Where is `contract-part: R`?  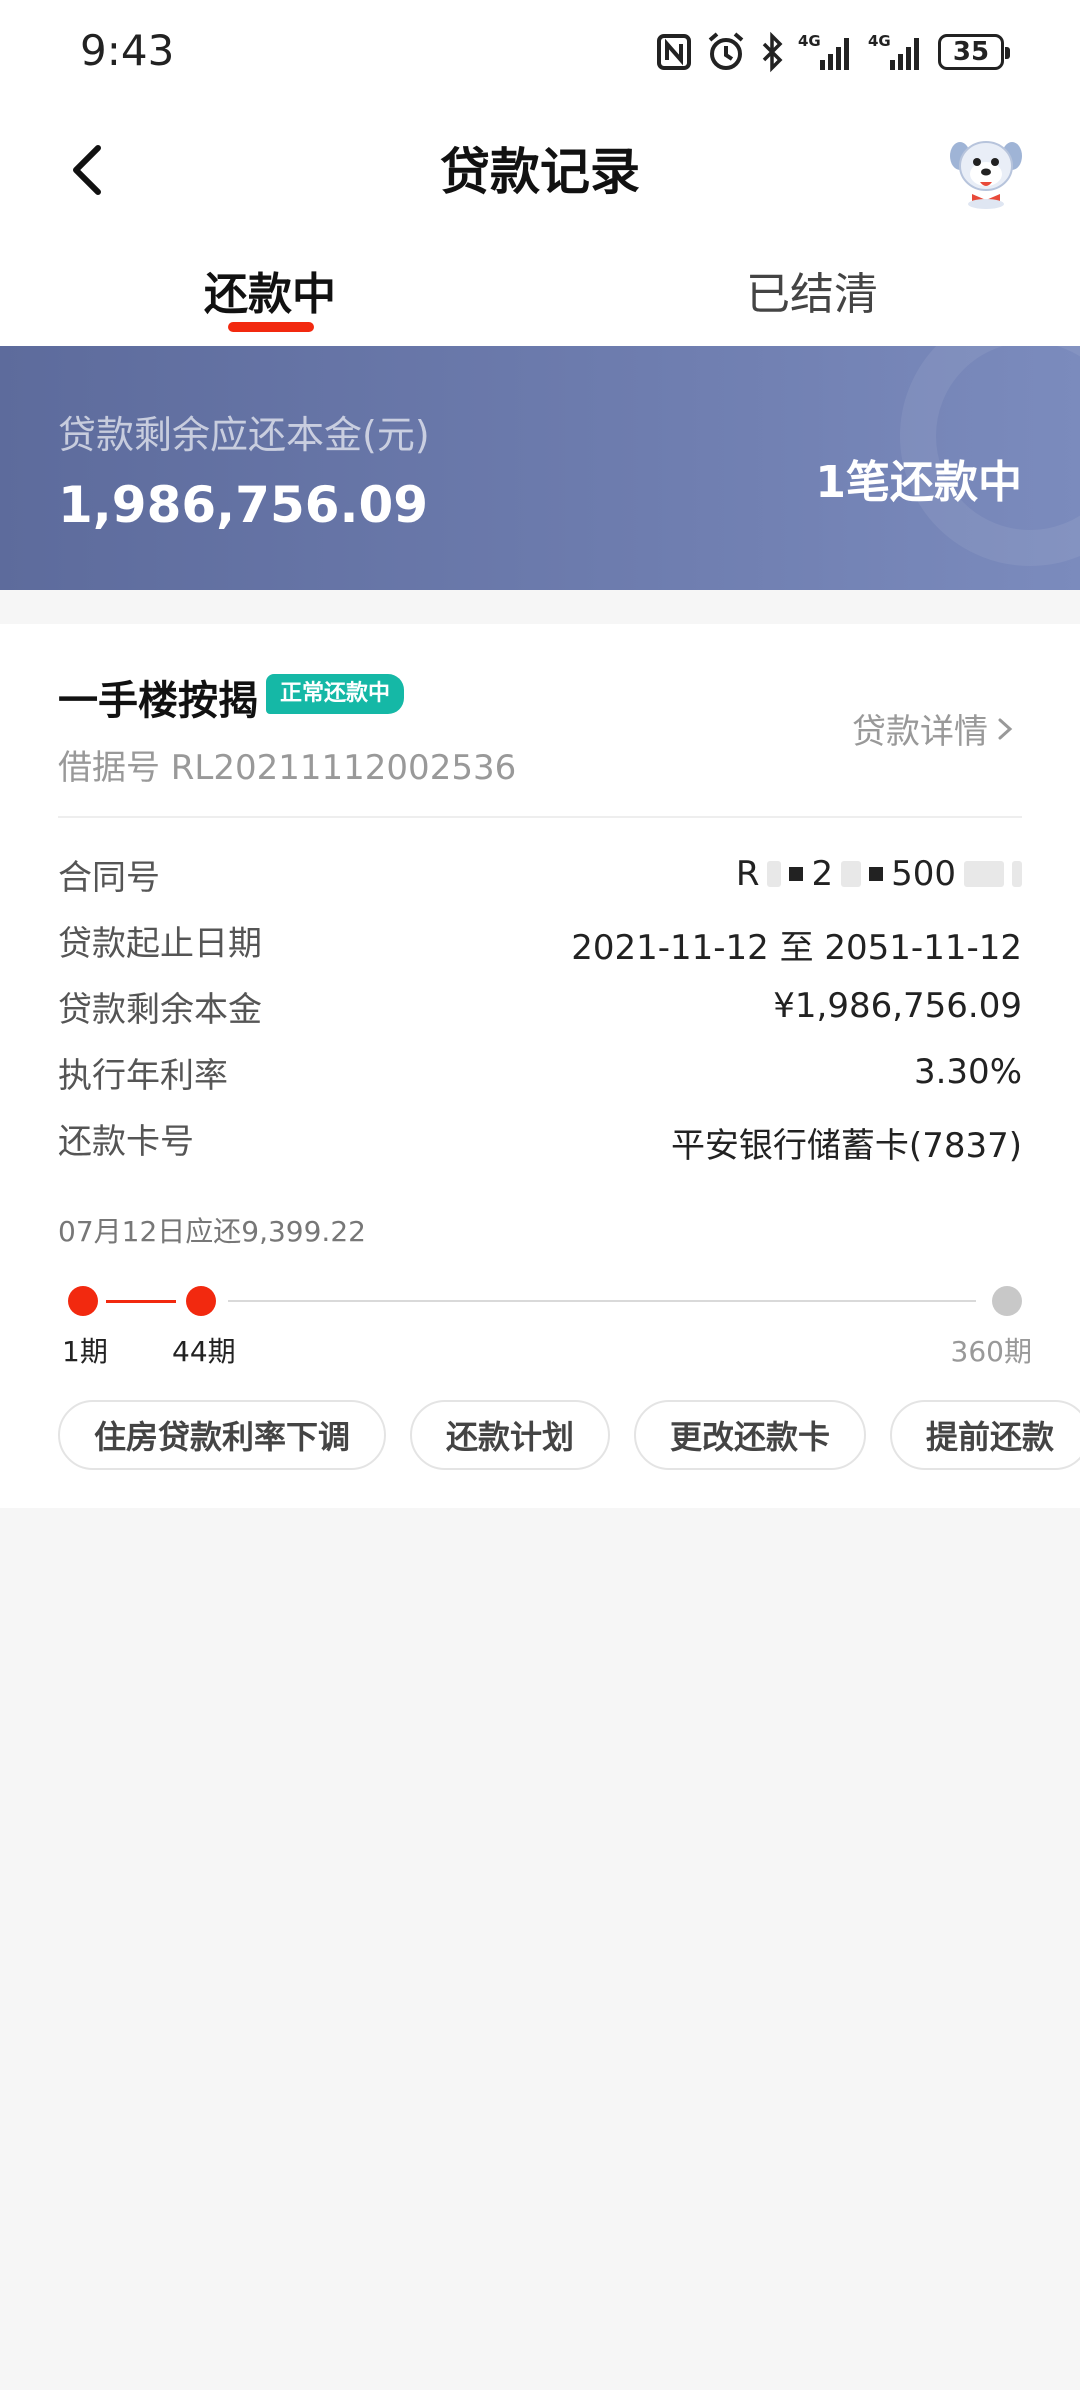 contract-part: R is located at coordinates (747, 874).